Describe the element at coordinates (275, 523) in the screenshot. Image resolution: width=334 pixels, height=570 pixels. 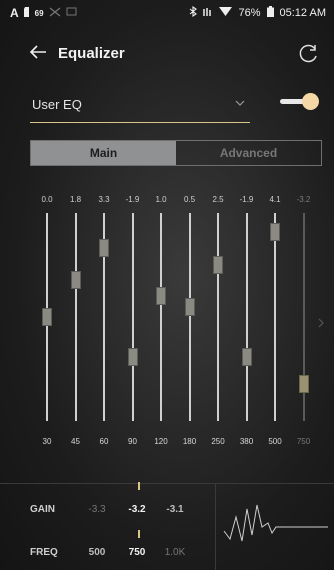
I see `waveform-icon` at that location.